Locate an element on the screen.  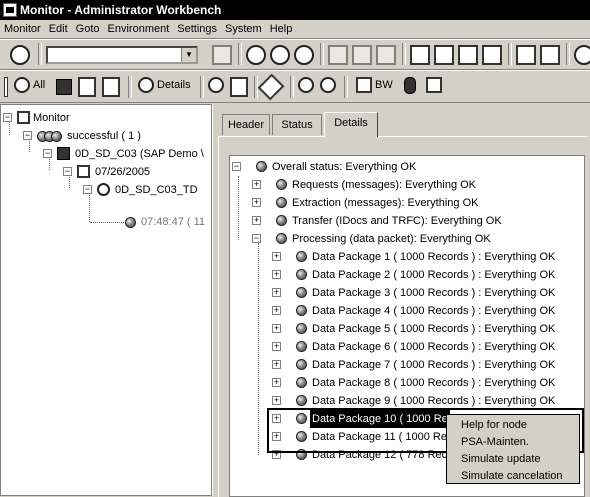
command-dropdown-icon: ▼ is located at coordinates (188, 55).